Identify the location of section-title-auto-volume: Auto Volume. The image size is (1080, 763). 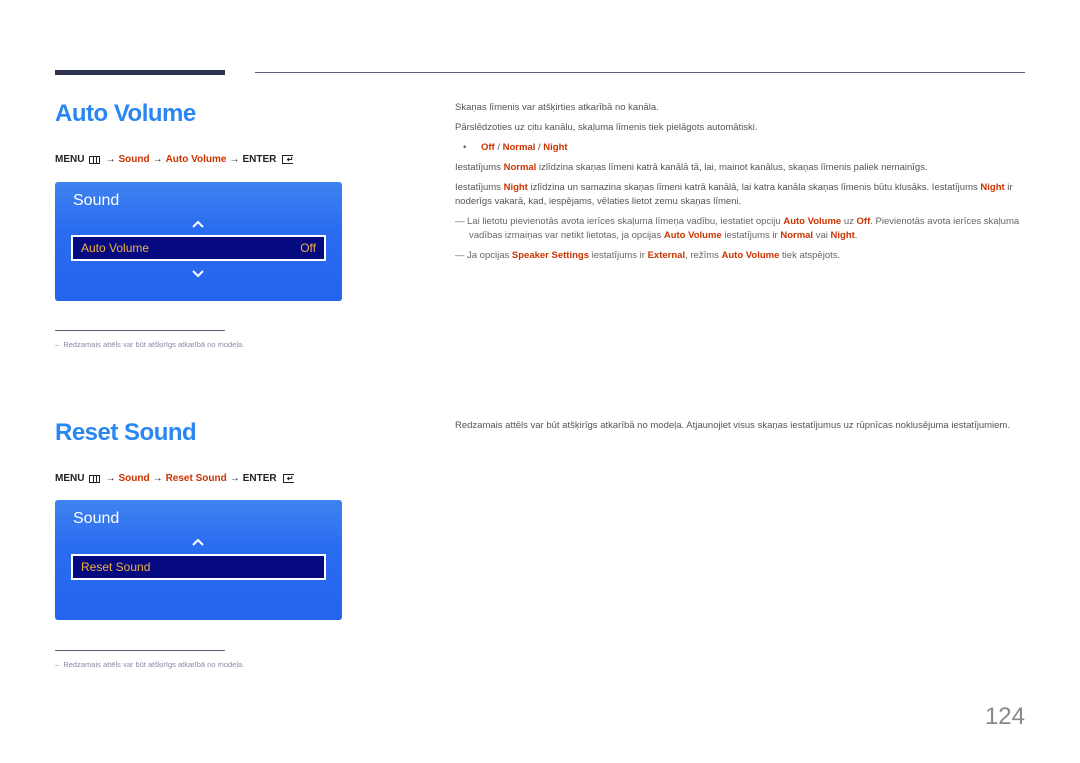
(125, 113).